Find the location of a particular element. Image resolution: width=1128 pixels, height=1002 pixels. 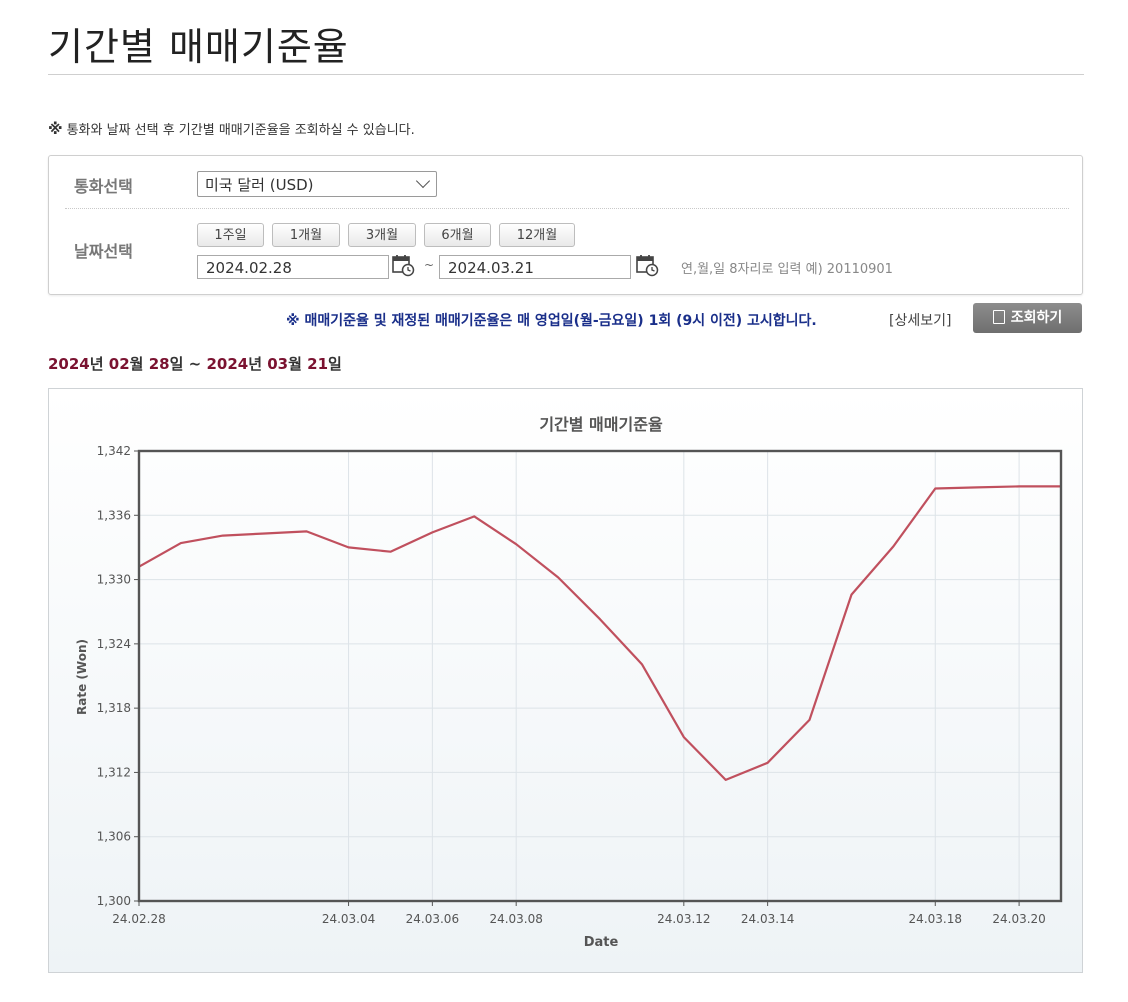

start-date-input: 2024.02.28 is located at coordinates (293, 267).